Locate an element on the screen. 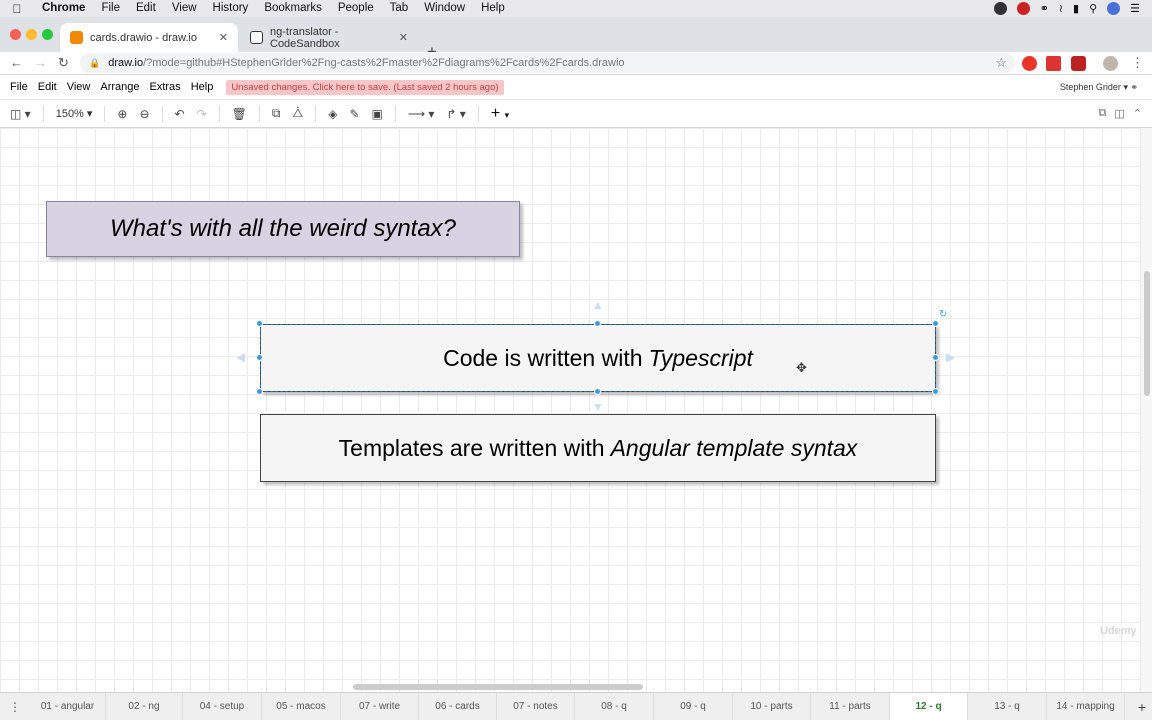 The height and width of the screenshot is (720, 1152). menubar-item-window: Window is located at coordinates (444, 8).